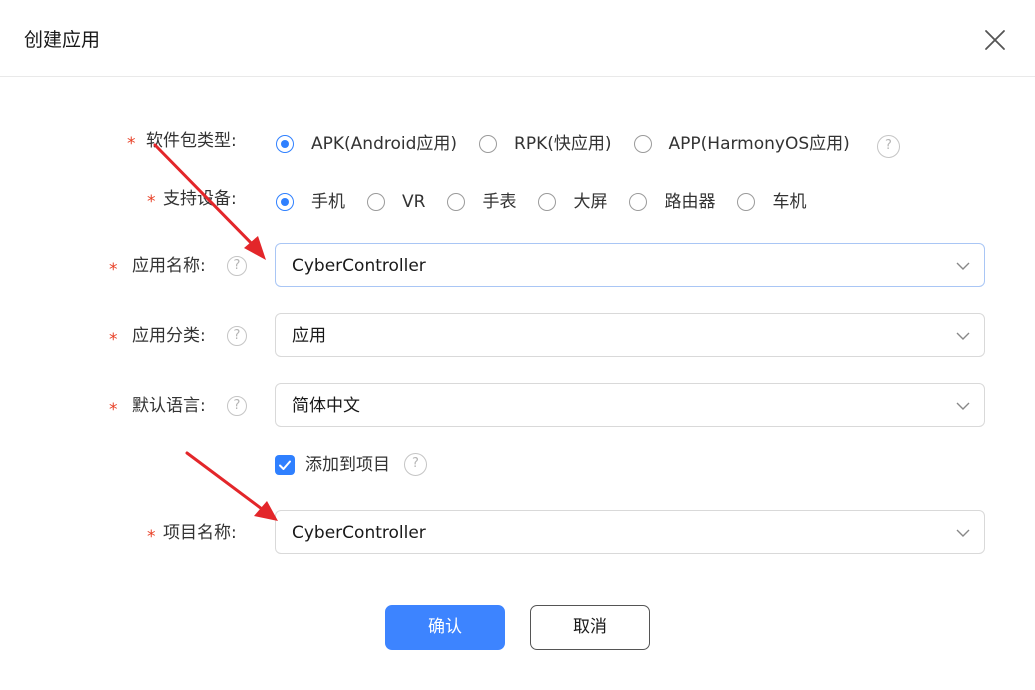 The height and width of the screenshot is (690, 1035). Describe the element at coordinates (445, 627) in the screenshot. I see `confirm-button: 确认` at that location.